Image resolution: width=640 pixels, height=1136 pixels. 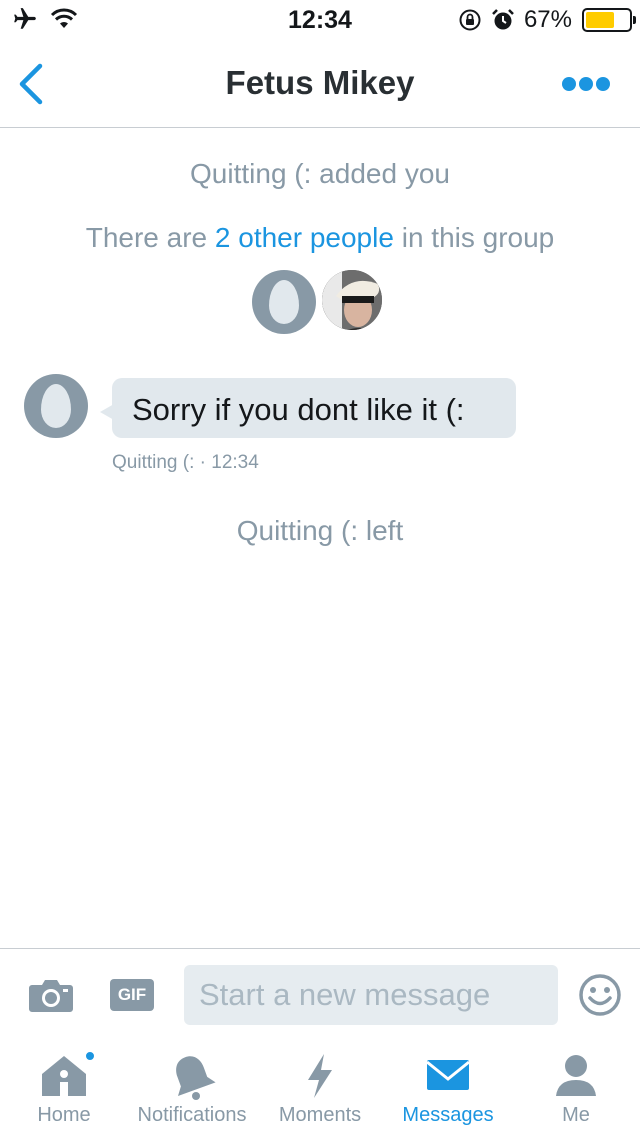 What do you see at coordinates (371, 995) in the screenshot?
I see `message-input` at bounding box center [371, 995].